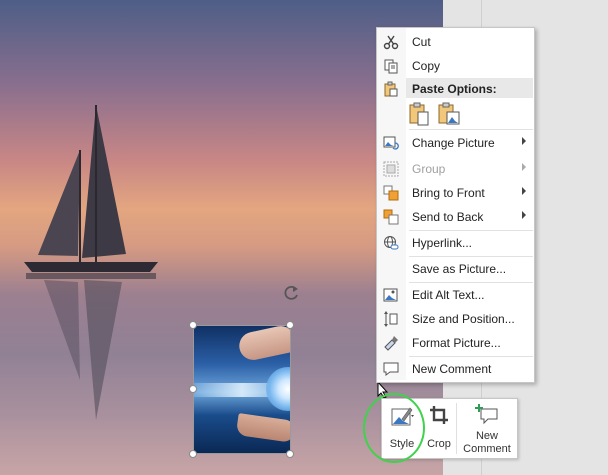  I want to click on paste-options-header: Paste Options:, so click(469, 88).